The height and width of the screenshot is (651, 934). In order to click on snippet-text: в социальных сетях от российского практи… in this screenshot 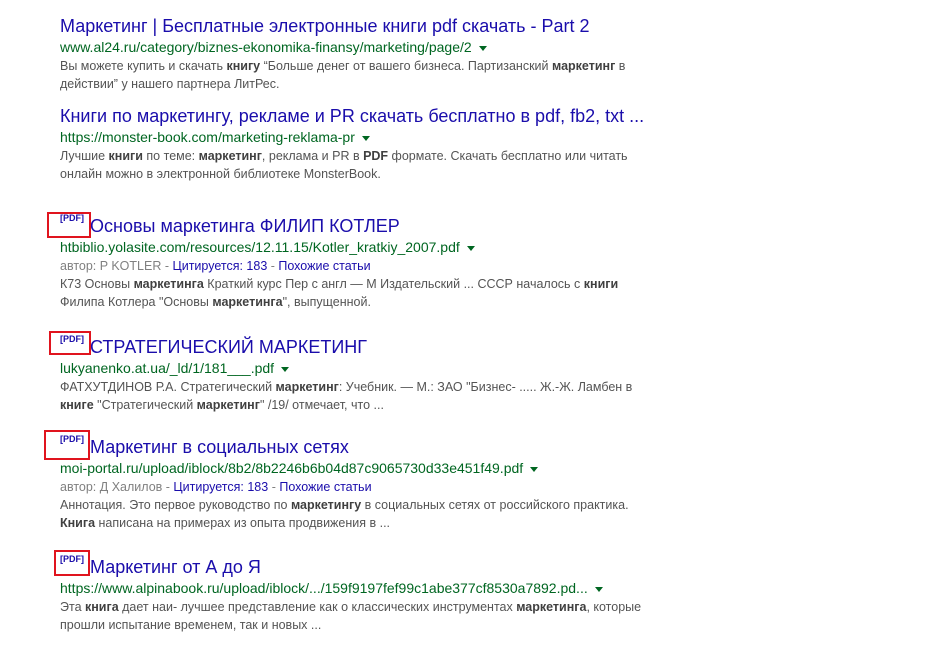, I will do `click(495, 505)`.